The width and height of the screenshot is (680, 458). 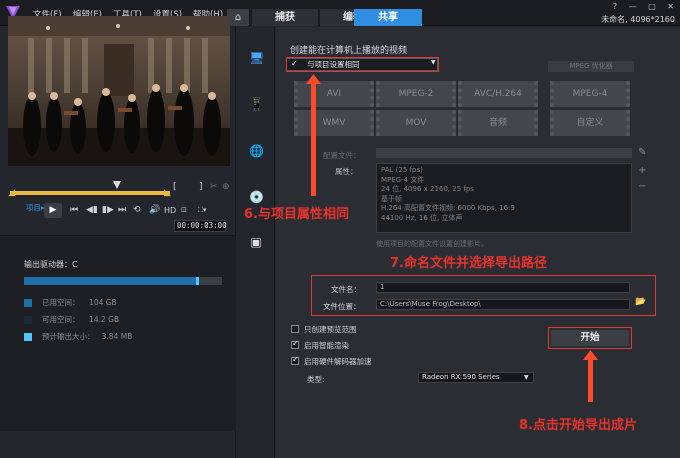 I want to click on trim-bar, so click(x=90, y=193).